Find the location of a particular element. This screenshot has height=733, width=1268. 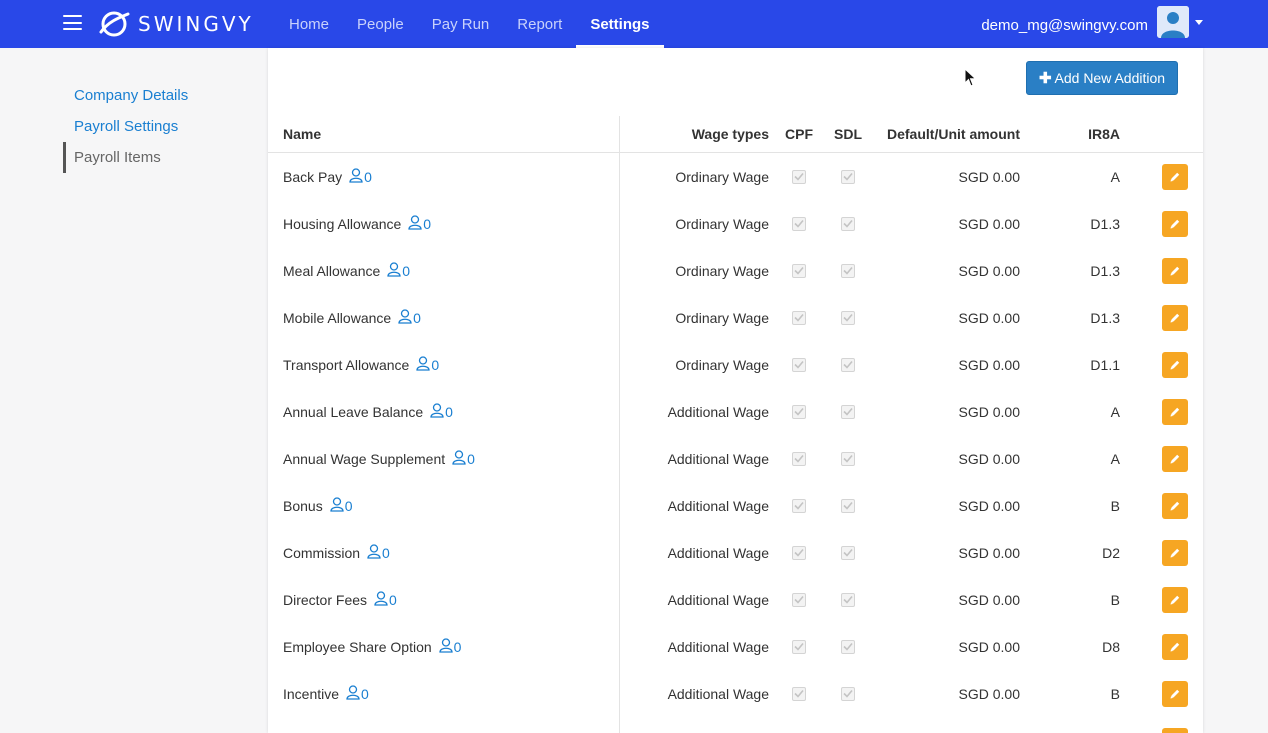

sidebar-item-company-details: Company Details is located at coordinates (158, 95).